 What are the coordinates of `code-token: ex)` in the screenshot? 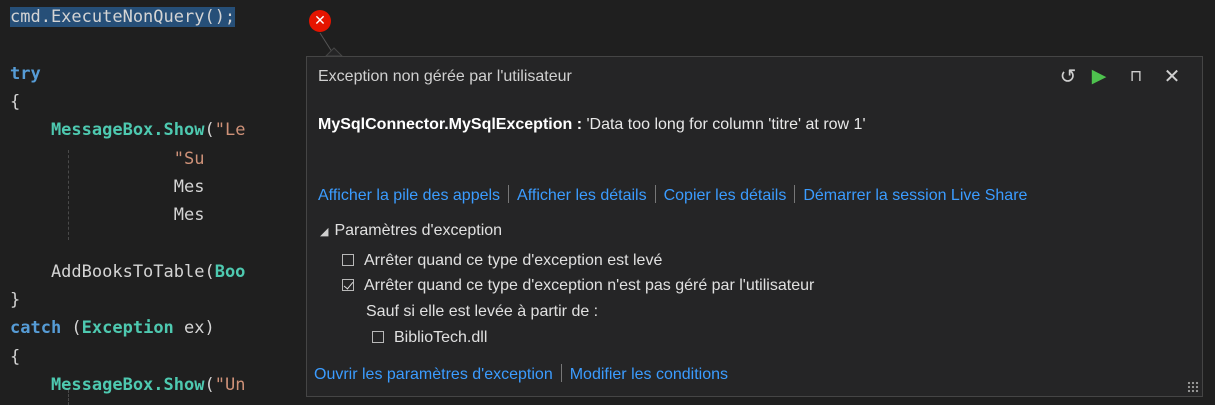 It's located at (194, 328).